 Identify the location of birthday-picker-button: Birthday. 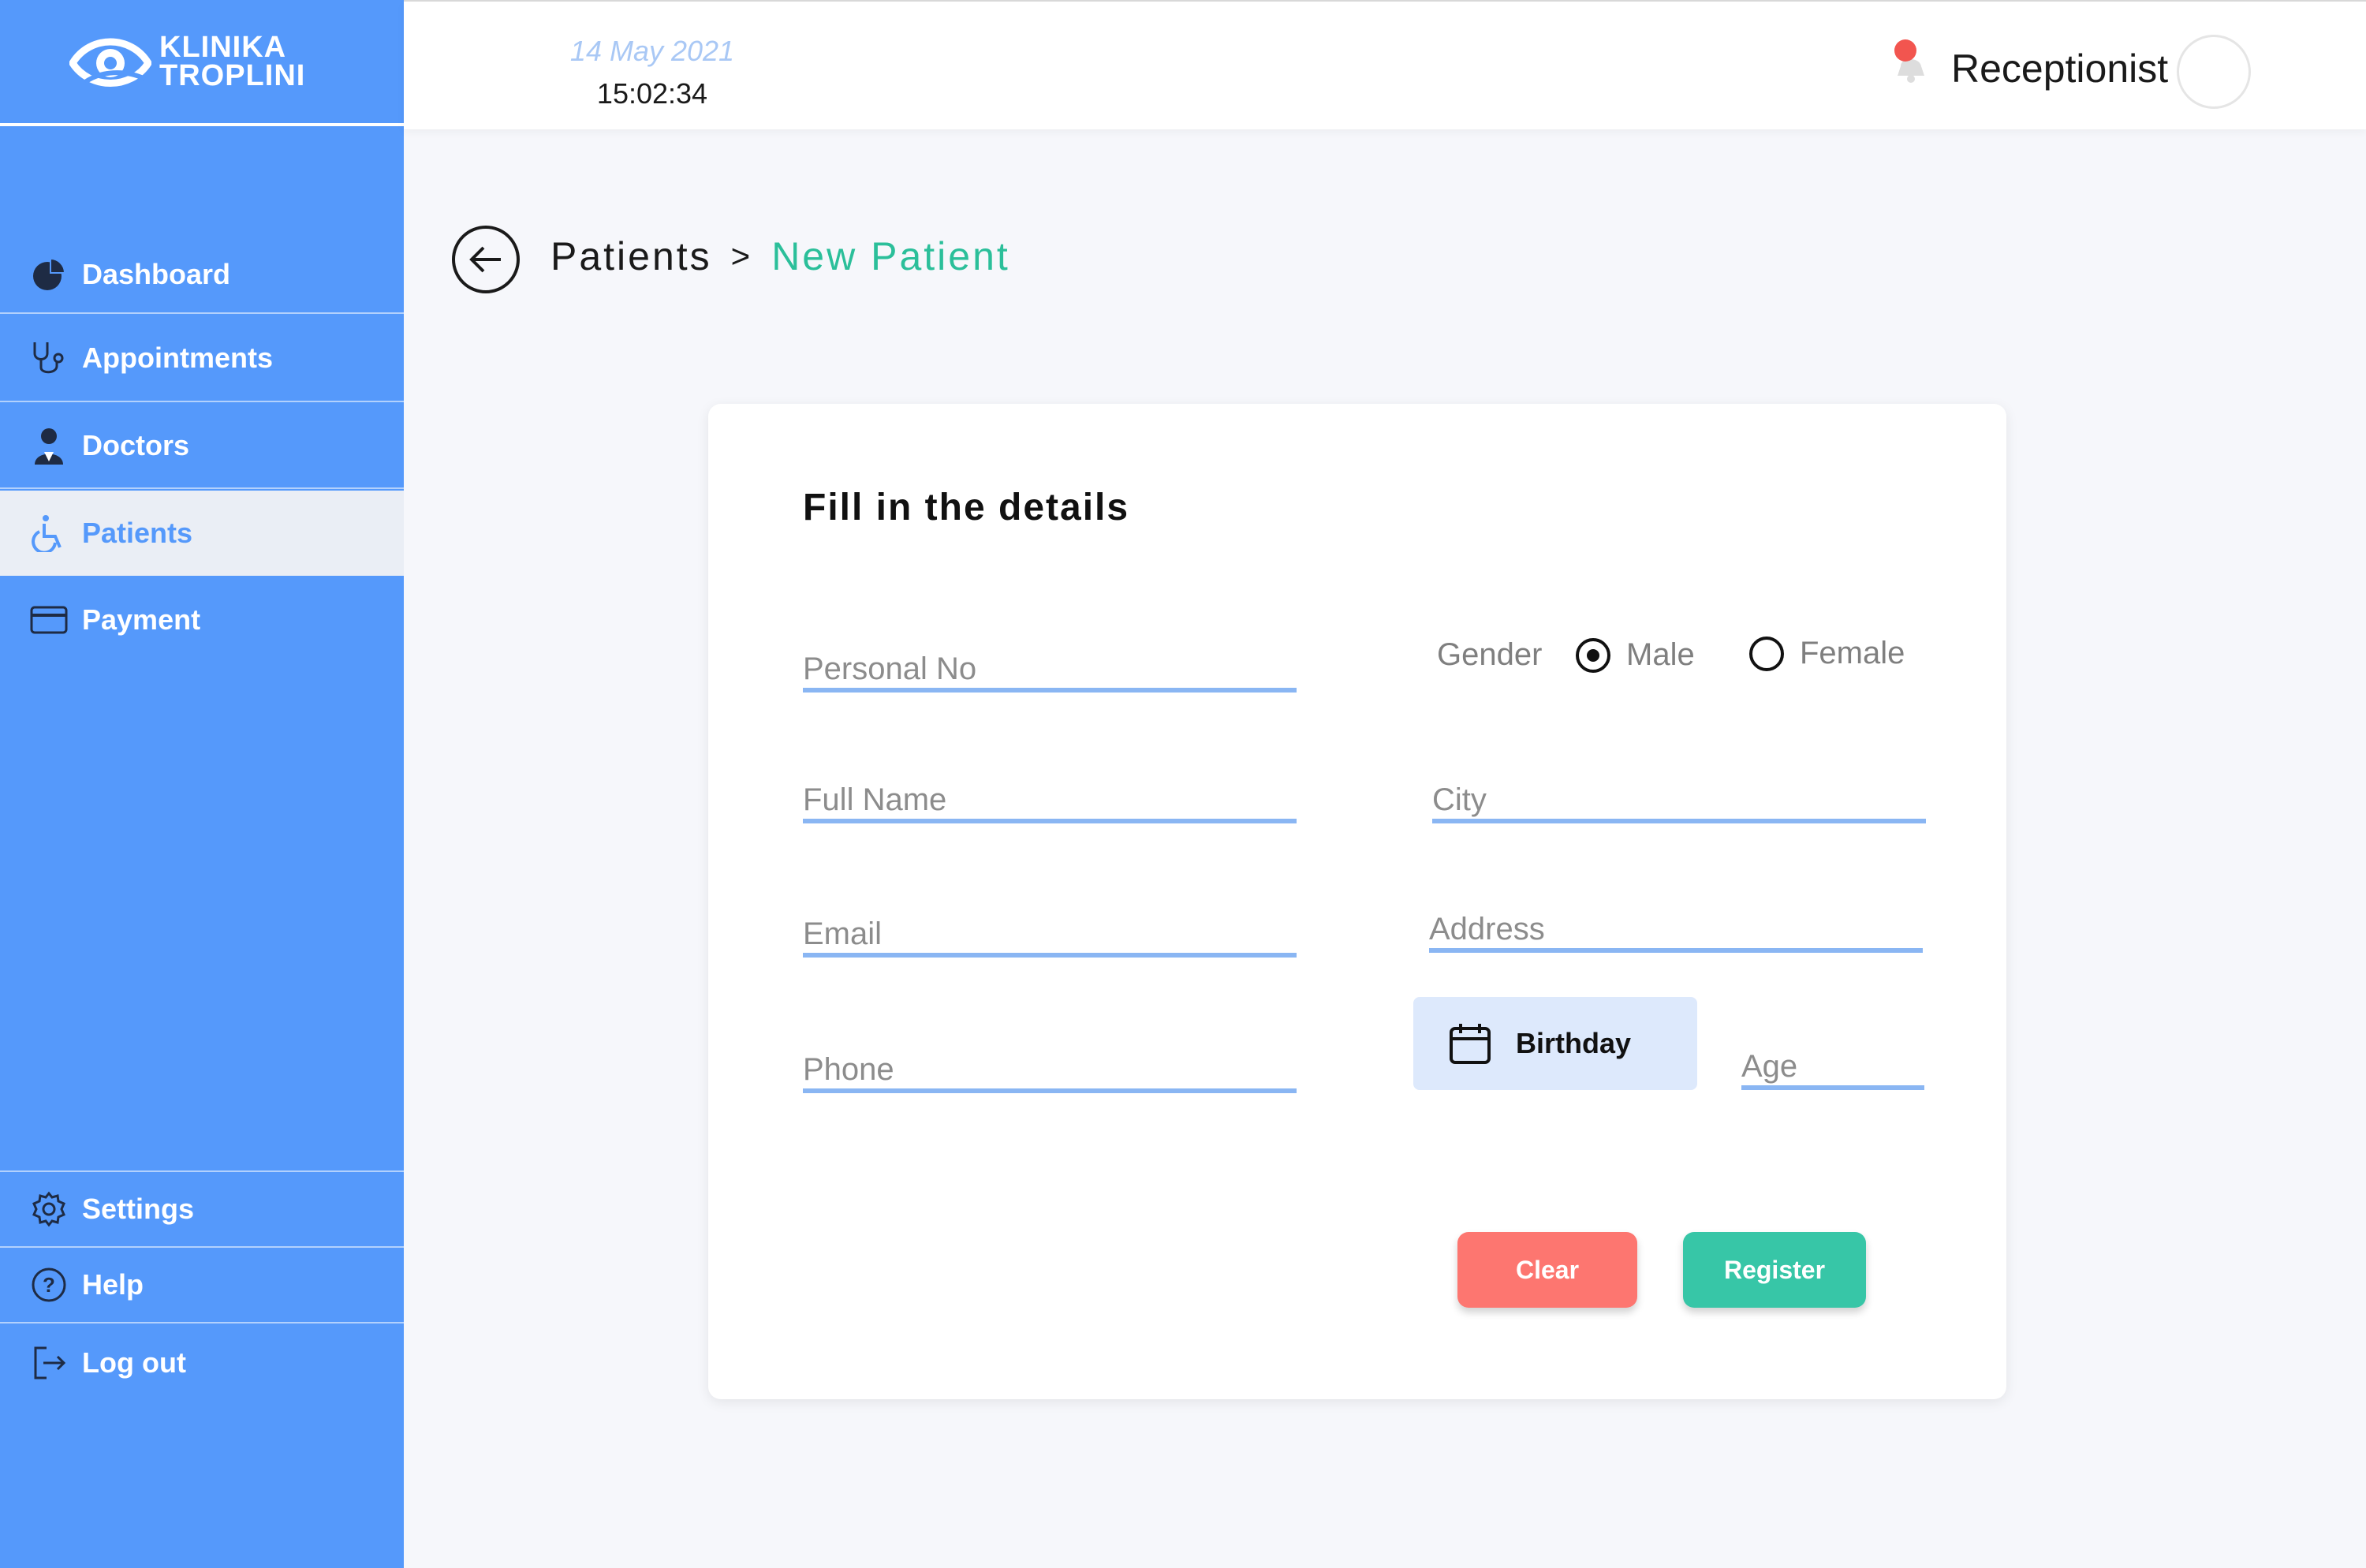
(1555, 1043).